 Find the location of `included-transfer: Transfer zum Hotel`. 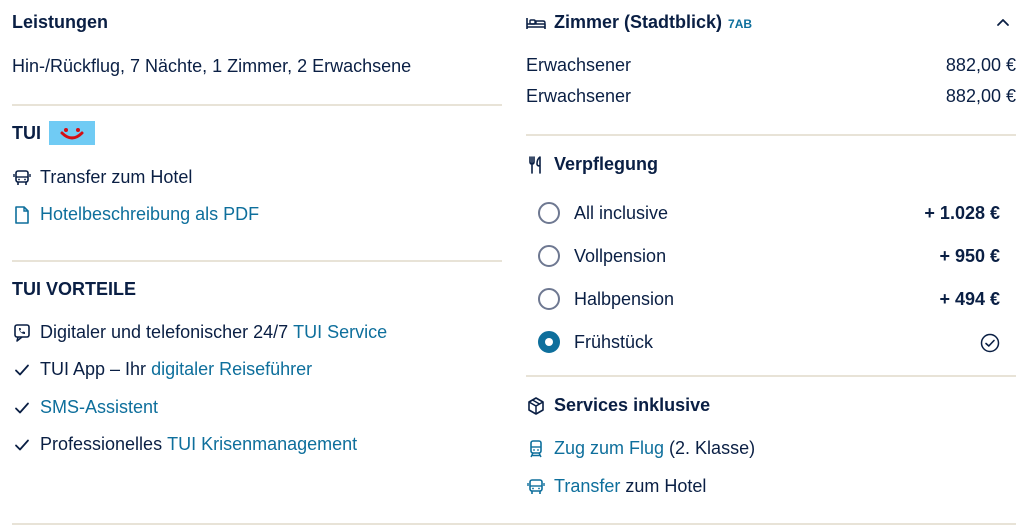

included-transfer: Transfer zum Hotel is located at coordinates (616, 486).